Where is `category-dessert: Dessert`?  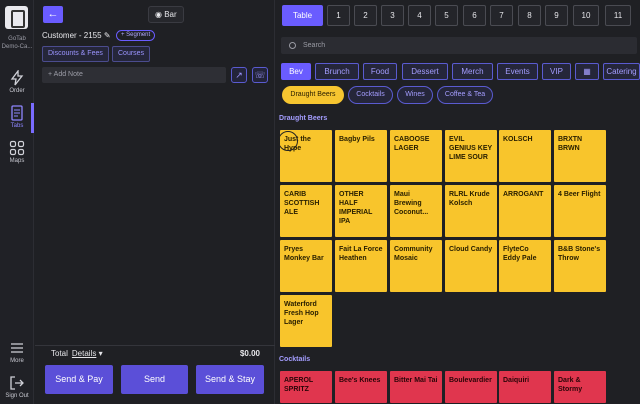
category-dessert: Dessert is located at coordinates (425, 71).